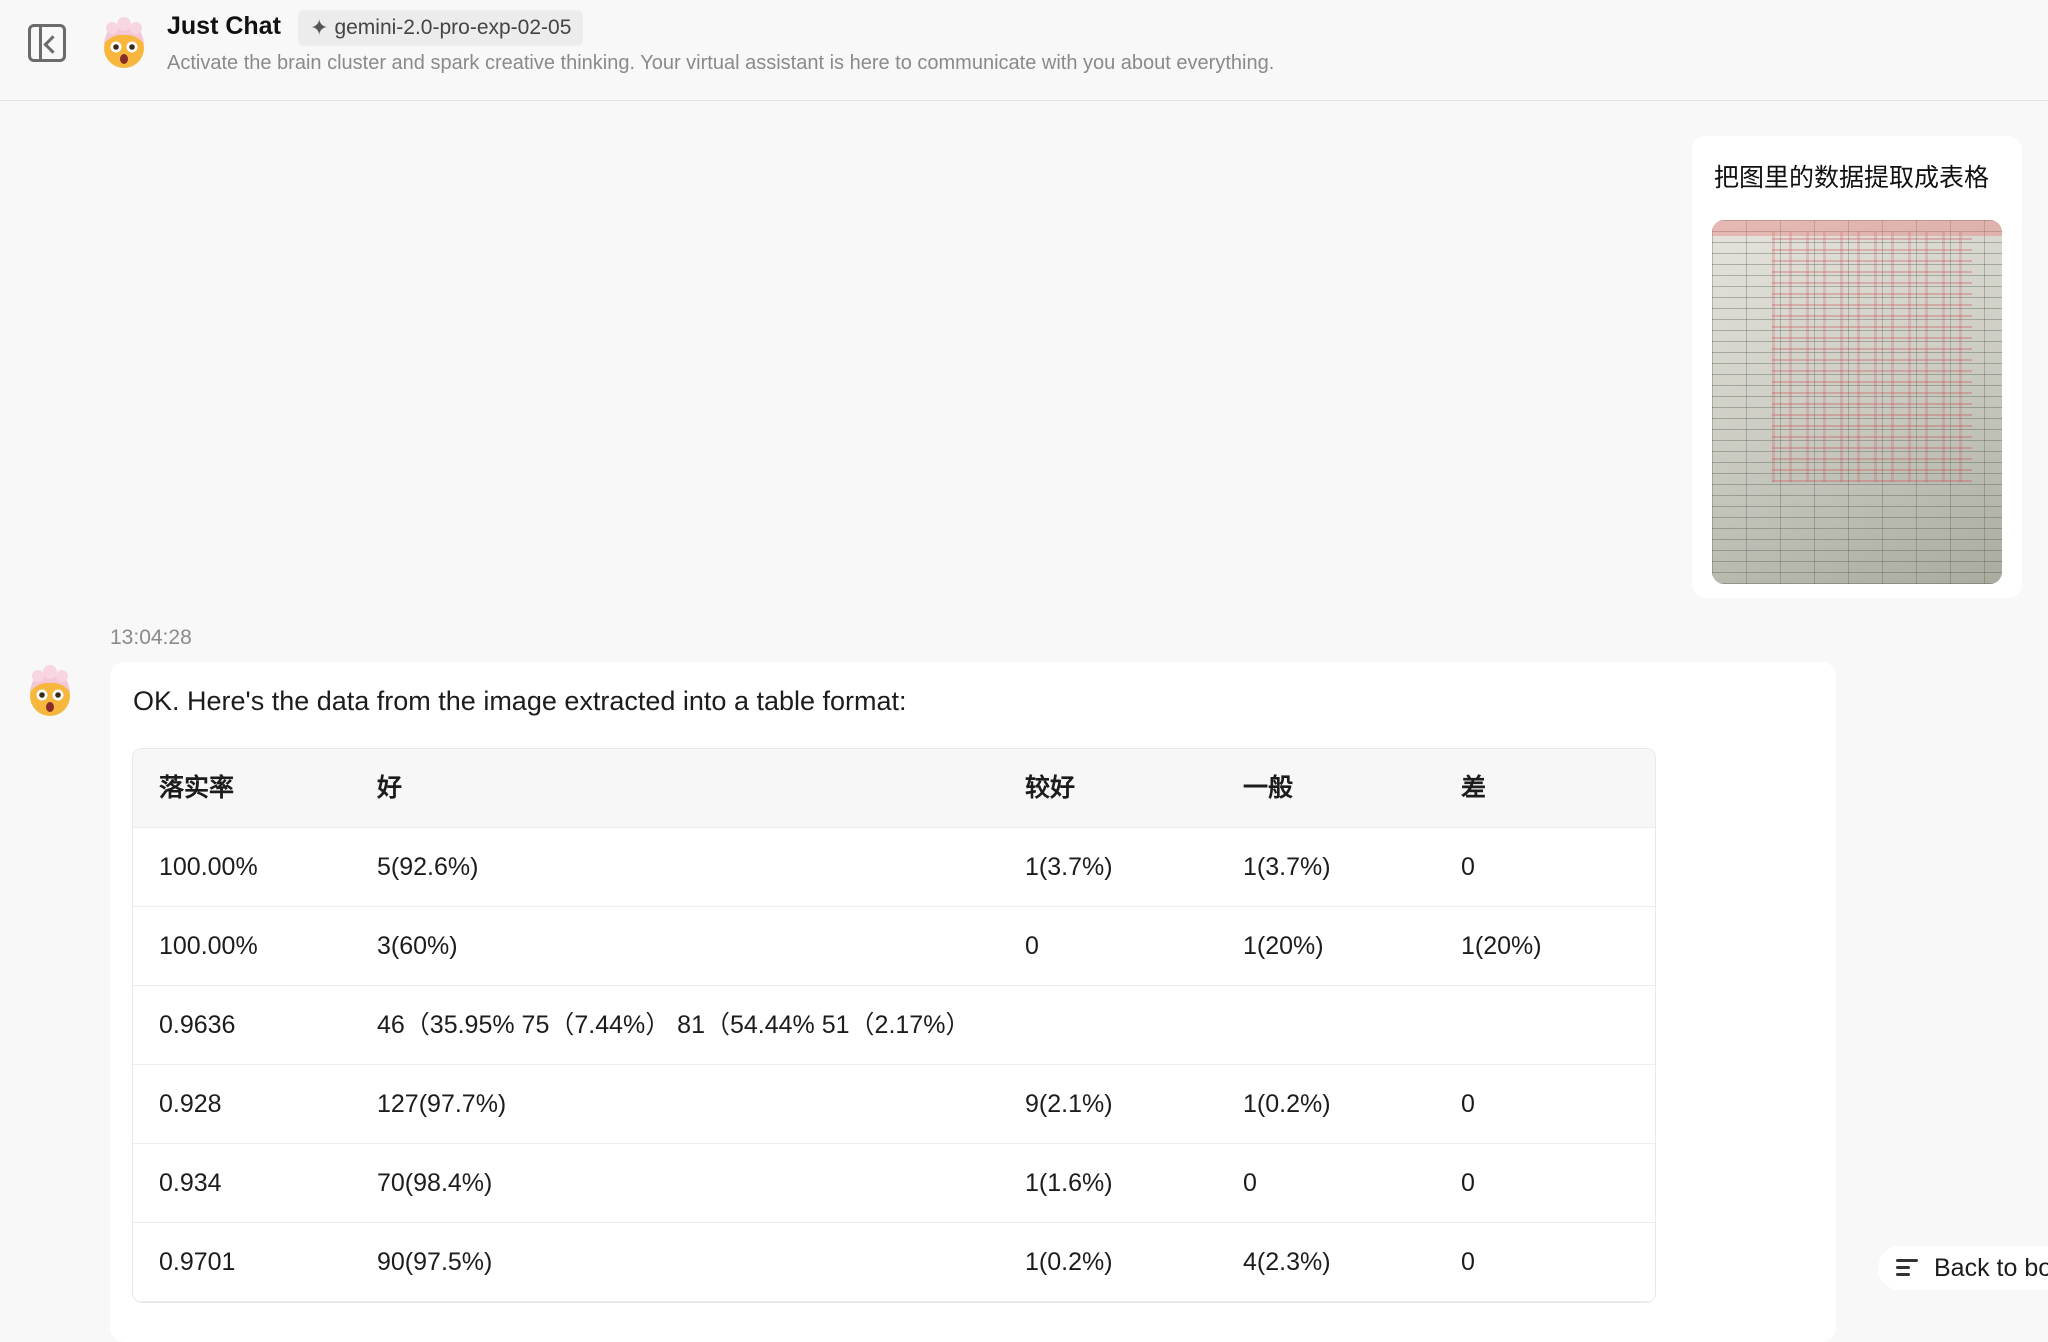 The height and width of the screenshot is (1342, 2048). I want to click on table-cell: 5(92.6%), so click(428, 867).